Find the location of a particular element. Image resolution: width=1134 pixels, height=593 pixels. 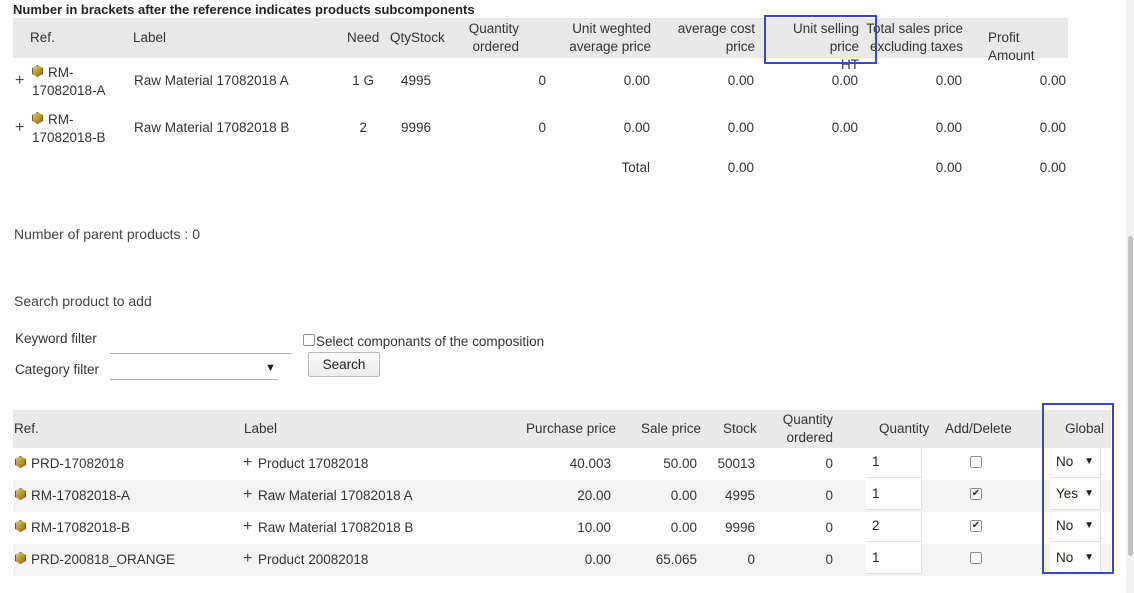

result-purchase-price: 40.003 is located at coordinates (590, 463).